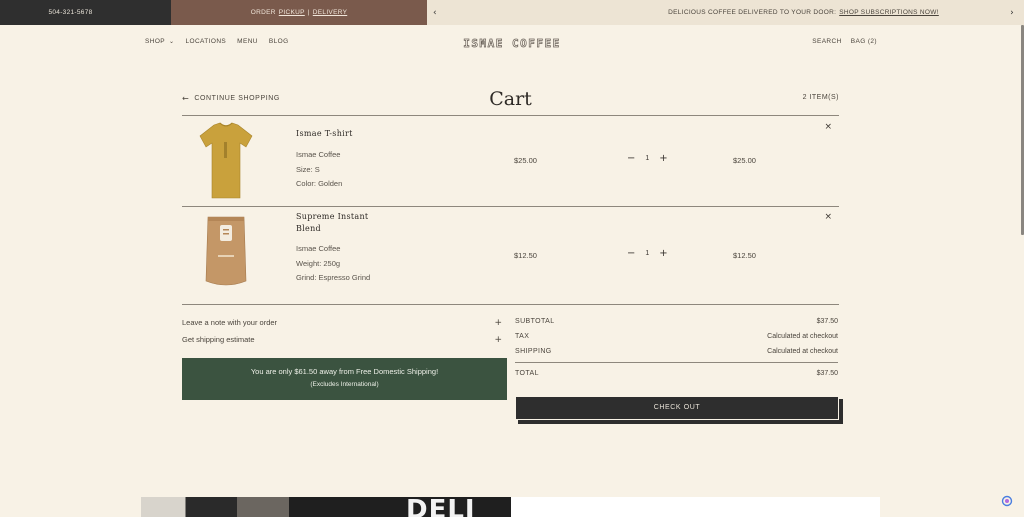 The width and height of the screenshot is (1024, 517). I want to click on order-options: ORDER PICKUP | DELIVERY, so click(299, 12).